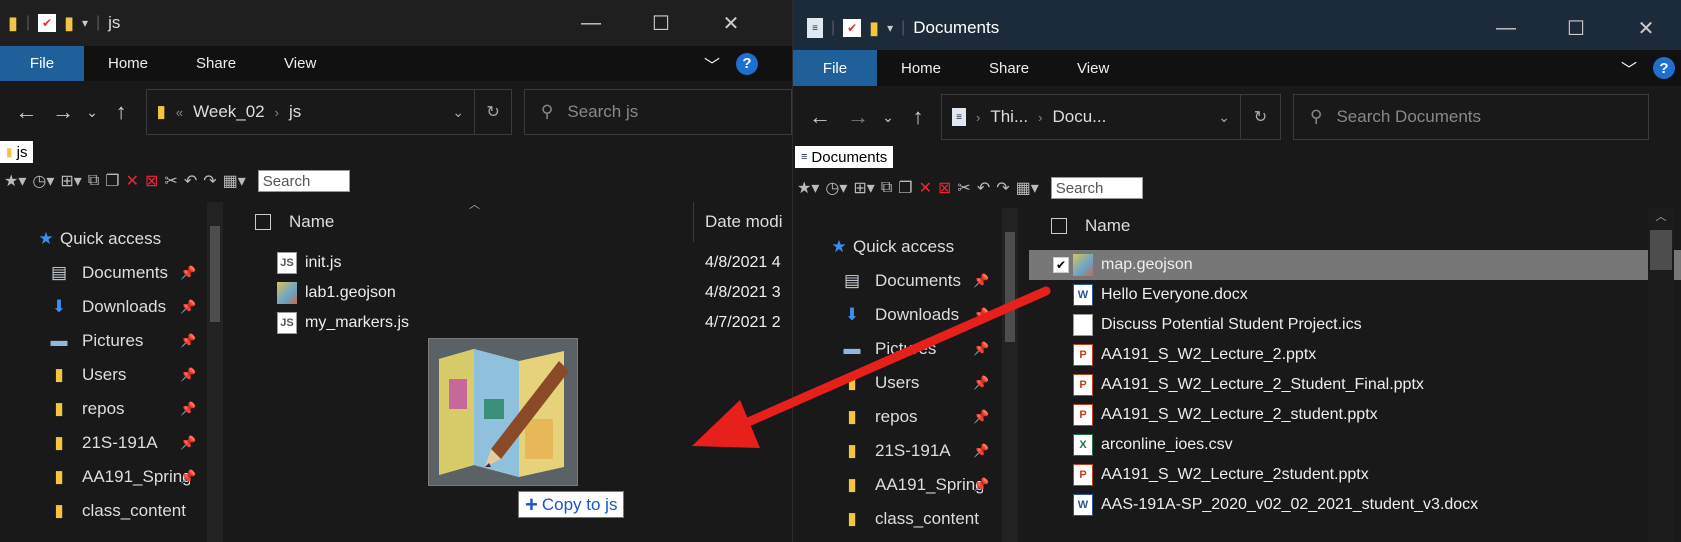  I want to click on file-row: Discuss Potential Student Project.ics, so click(1355, 325).